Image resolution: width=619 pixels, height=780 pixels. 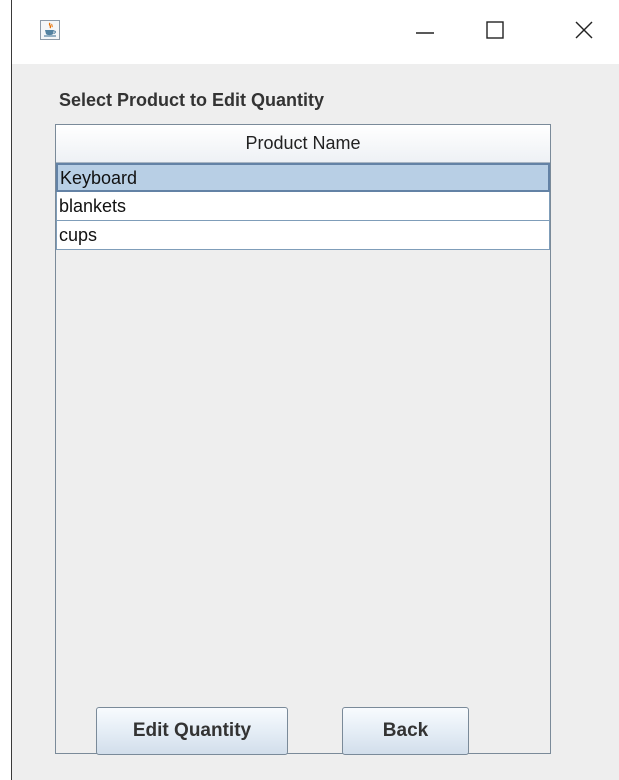 What do you see at coordinates (303, 144) in the screenshot?
I see `column-header-product-name: Product Name` at bounding box center [303, 144].